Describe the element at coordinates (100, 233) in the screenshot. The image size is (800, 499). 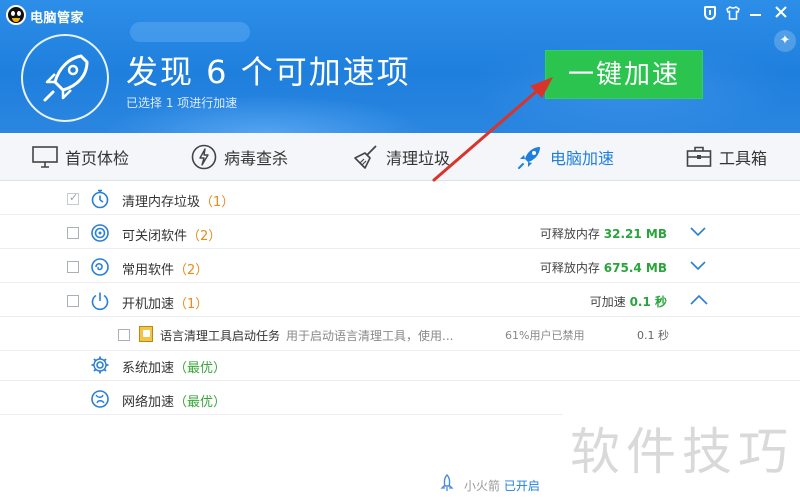
I see `target-icon` at that location.